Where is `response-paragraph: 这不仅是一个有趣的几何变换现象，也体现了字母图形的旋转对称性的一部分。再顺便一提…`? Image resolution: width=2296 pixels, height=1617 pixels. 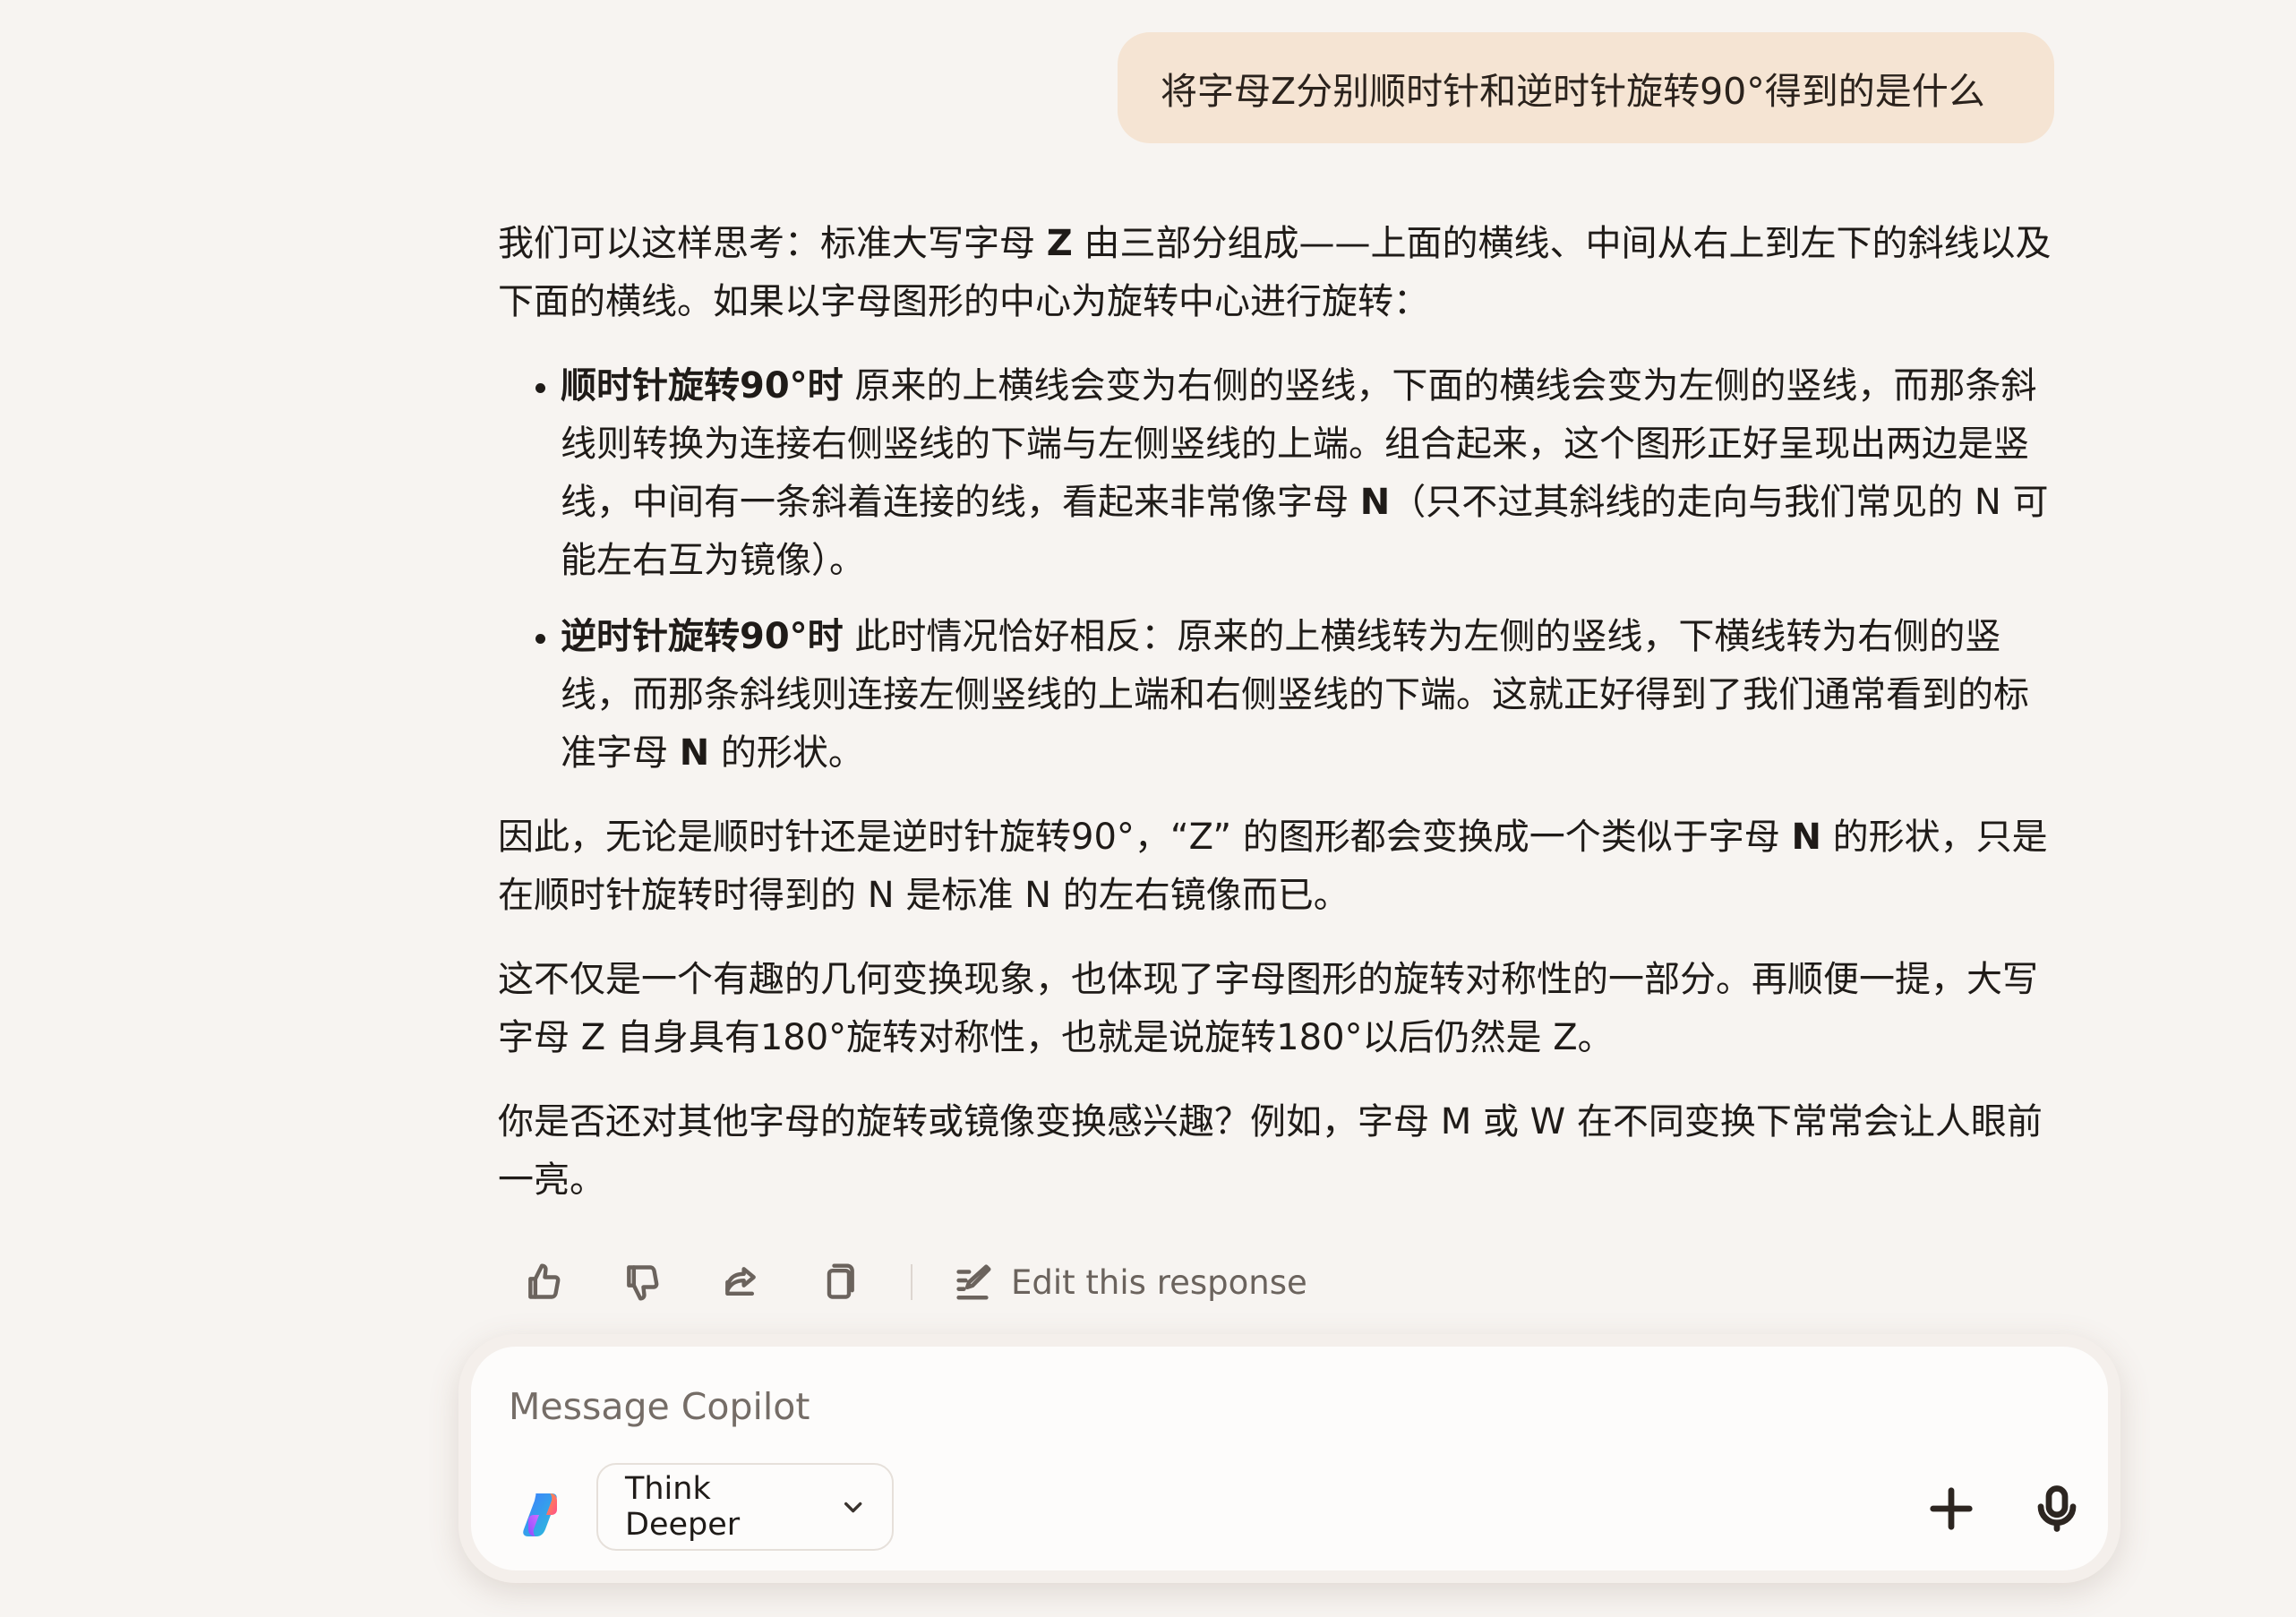 response-paragraph: 这不仅是一个有趣的几何变换现象，也体现了字母图形的旋转对称性的一部分。再顺便一提… is located at coordinates (1268, 1008).